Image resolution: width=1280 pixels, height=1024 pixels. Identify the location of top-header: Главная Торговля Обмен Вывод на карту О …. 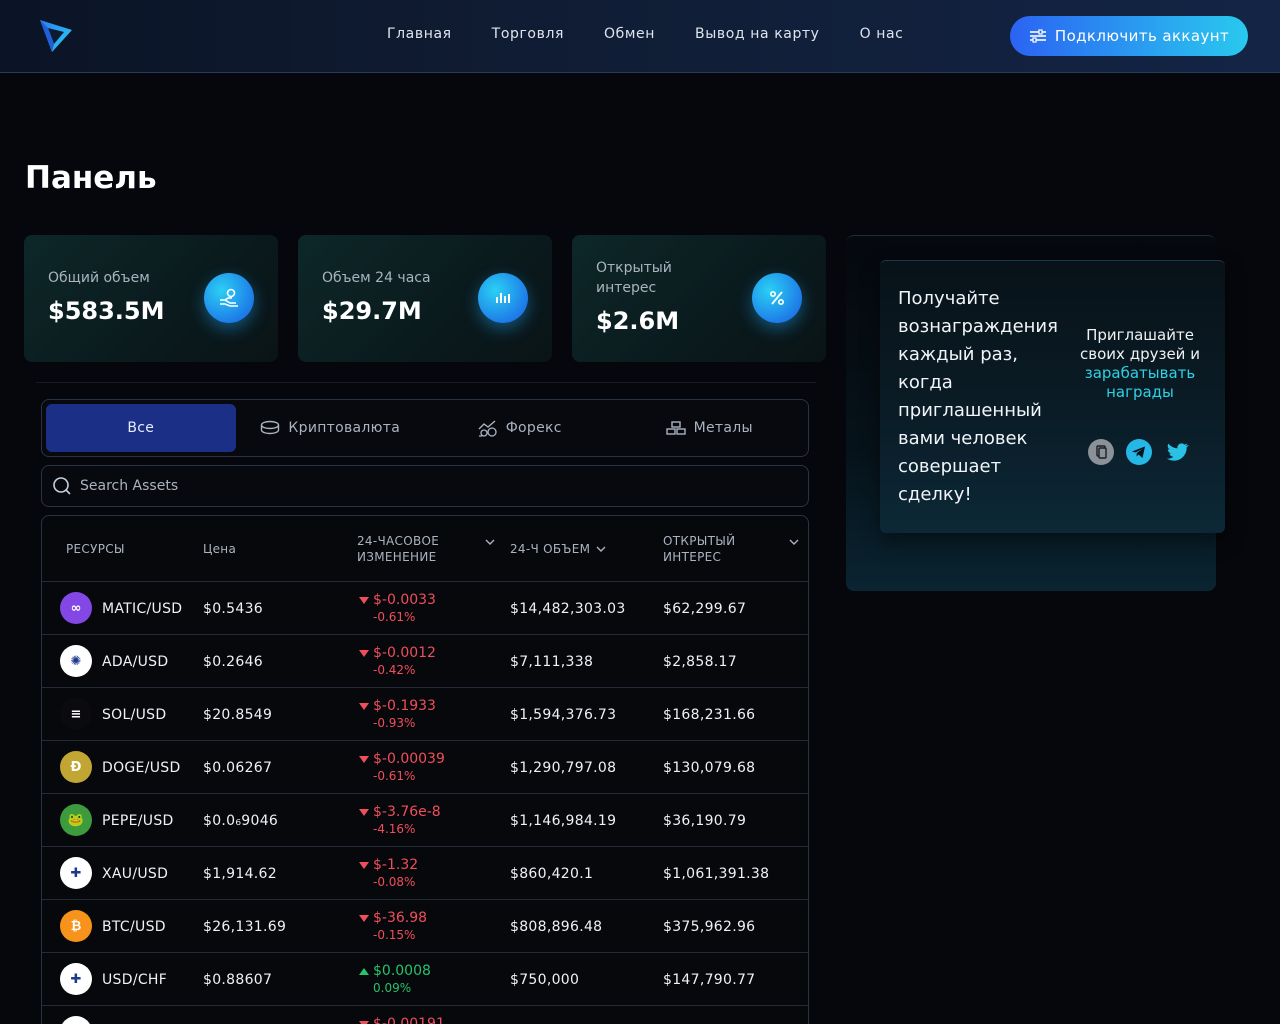
(640, 36).